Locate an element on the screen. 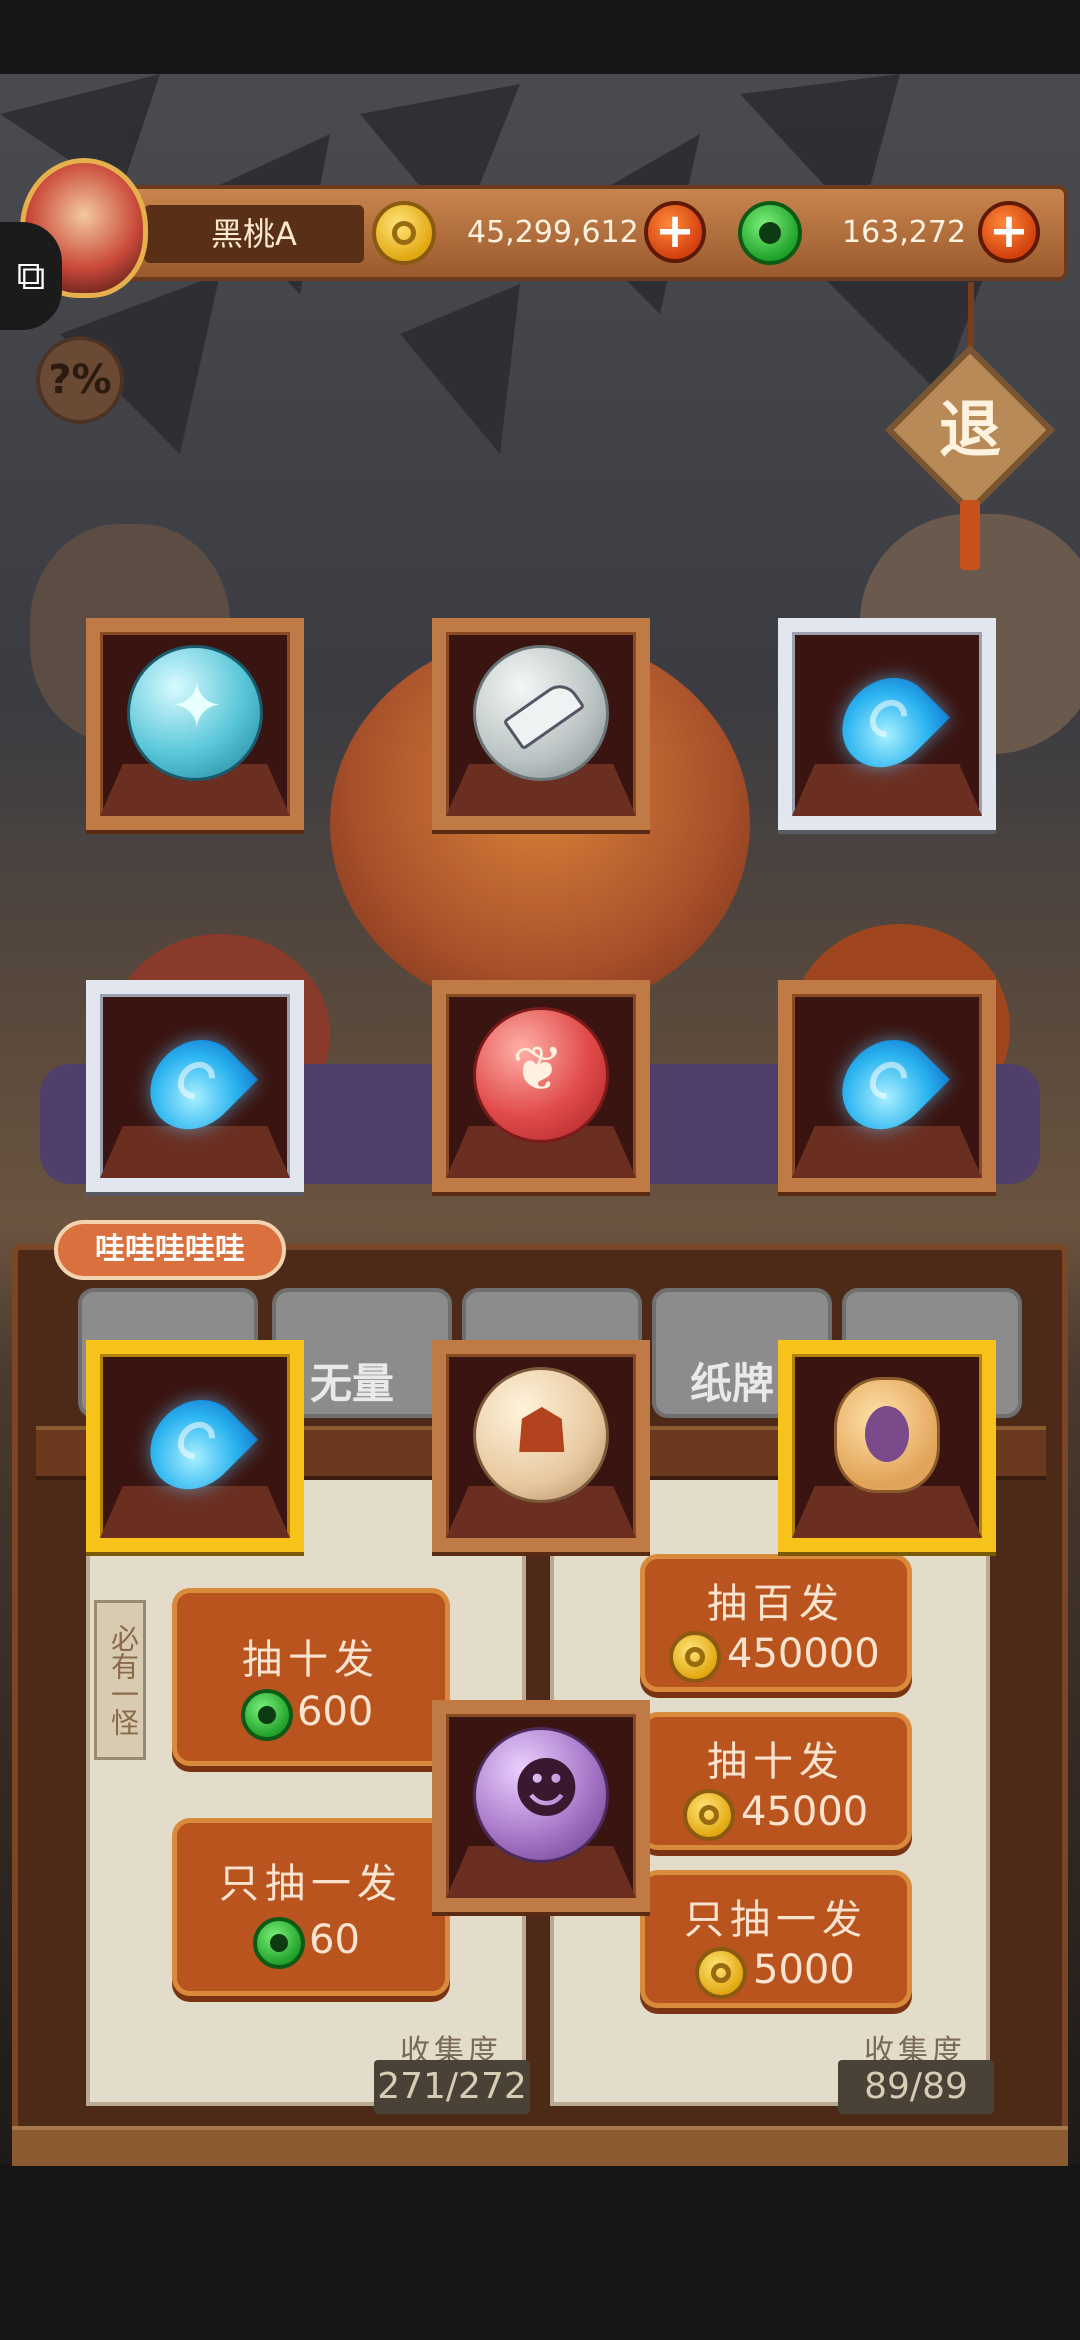  player-name: 黑桃A is located at coordinates (254, 234).